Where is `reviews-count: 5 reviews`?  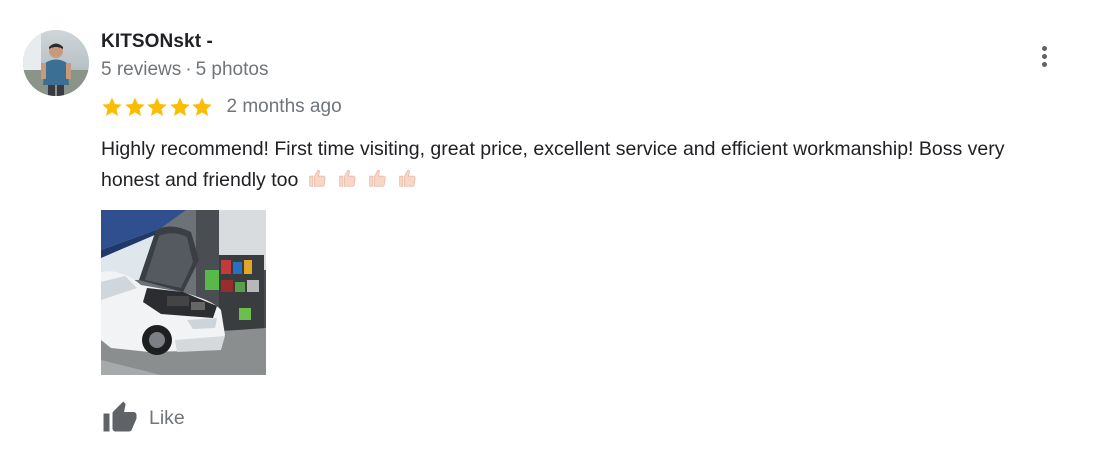 reviews-count: 5 reviews is located at coordinates (141, 69).